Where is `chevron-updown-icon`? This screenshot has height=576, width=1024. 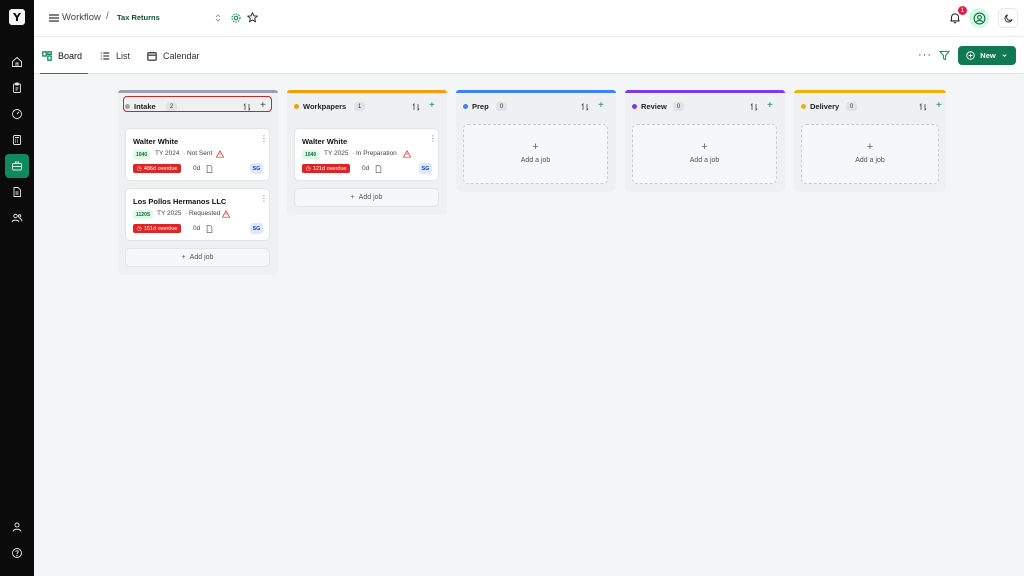 chevron-updown-icon is located at coordinates (218, 18).